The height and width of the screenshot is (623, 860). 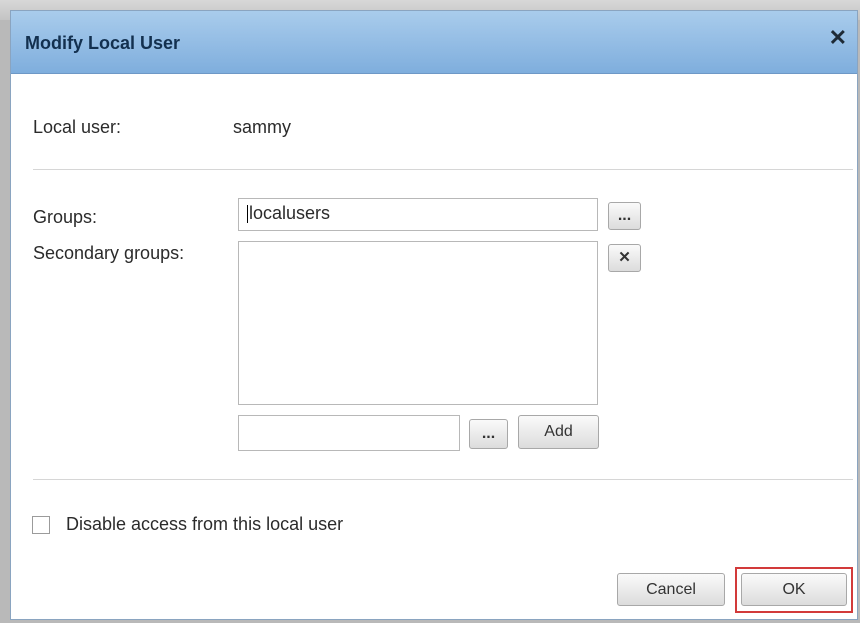 I want to click on ok-button: OK, so click(x=794, y=589).